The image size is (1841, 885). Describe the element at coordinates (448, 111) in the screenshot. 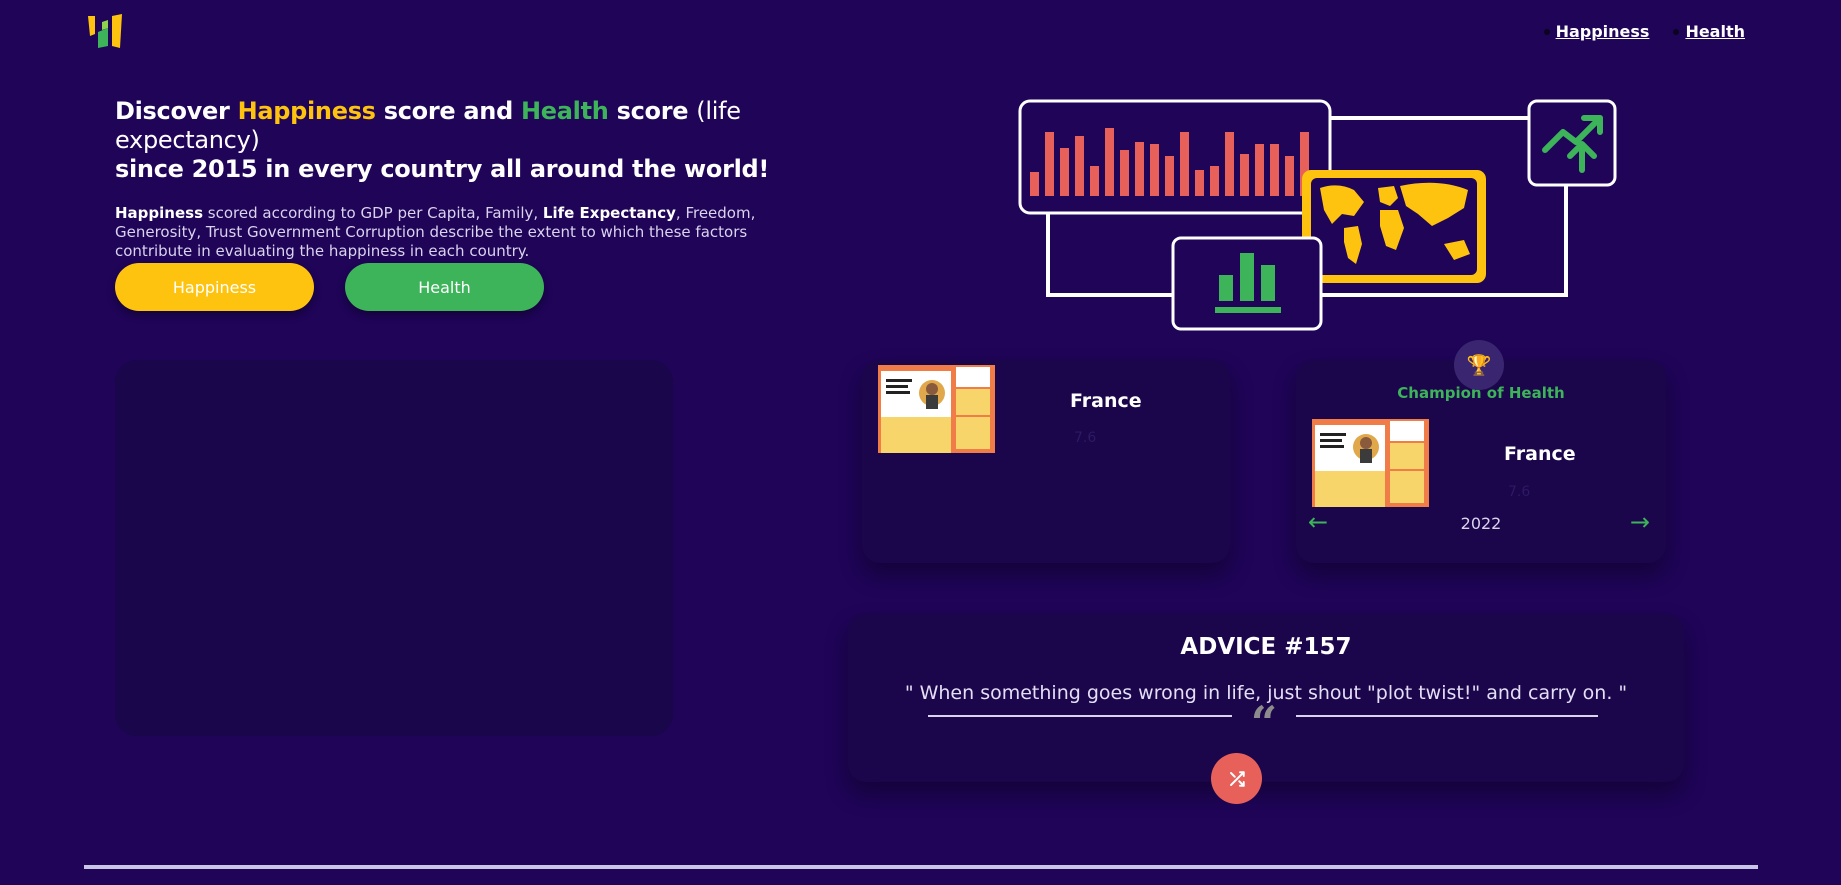

I see `title-text: score and` at that location.